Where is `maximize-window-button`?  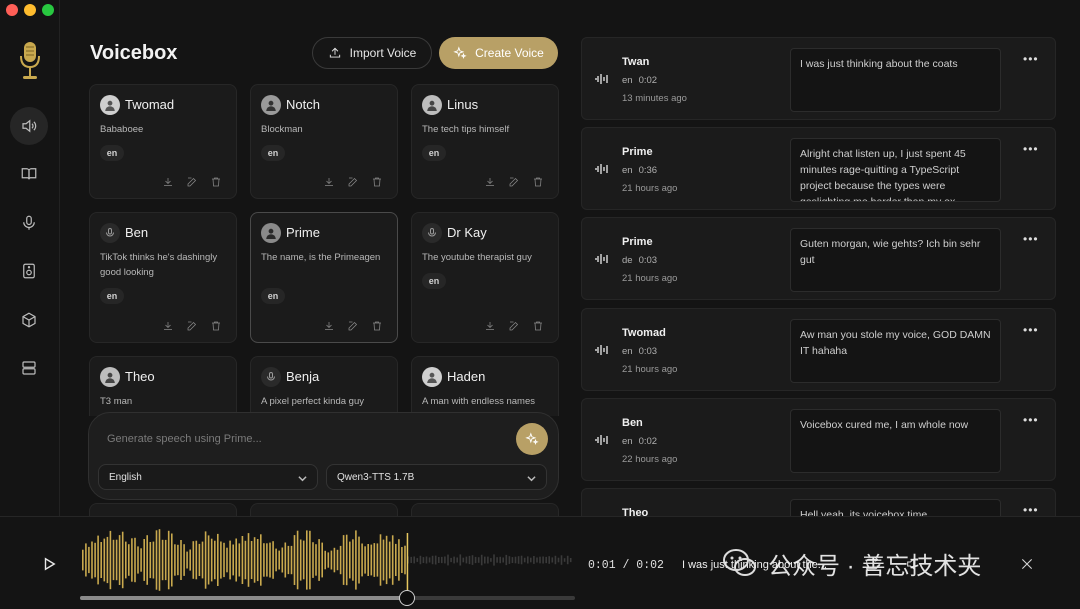
maximize-window-button is located at coordinates (48, 10).